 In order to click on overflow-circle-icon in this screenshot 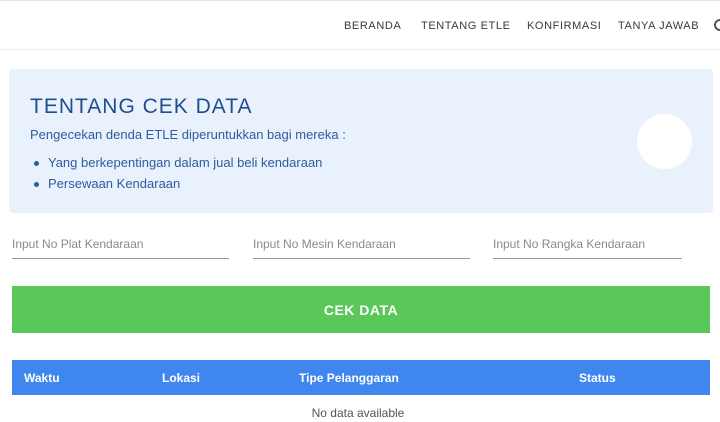, I will do `click(717, 25)`.